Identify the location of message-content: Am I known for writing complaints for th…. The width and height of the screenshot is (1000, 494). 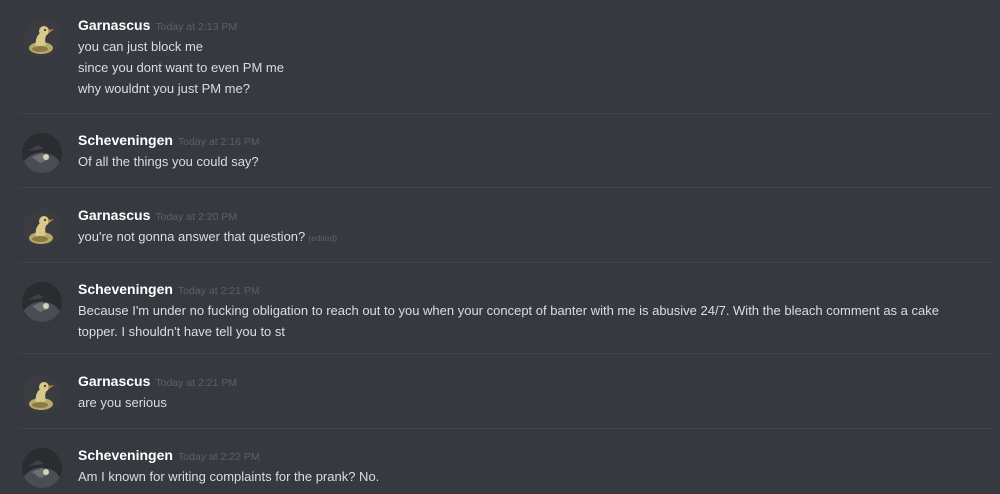
(528, 476).